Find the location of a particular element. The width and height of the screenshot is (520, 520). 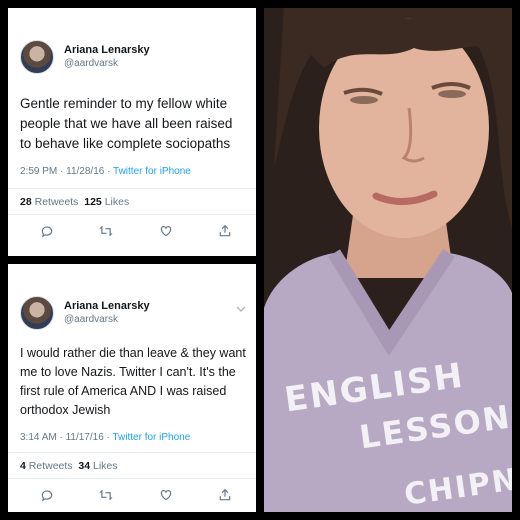

tweet-stats: 4 Retweets 34 Likes is located at coordinates (69, 466).